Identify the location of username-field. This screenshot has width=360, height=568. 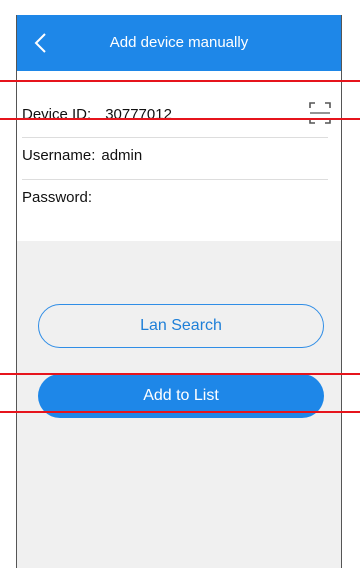
(176, 155).